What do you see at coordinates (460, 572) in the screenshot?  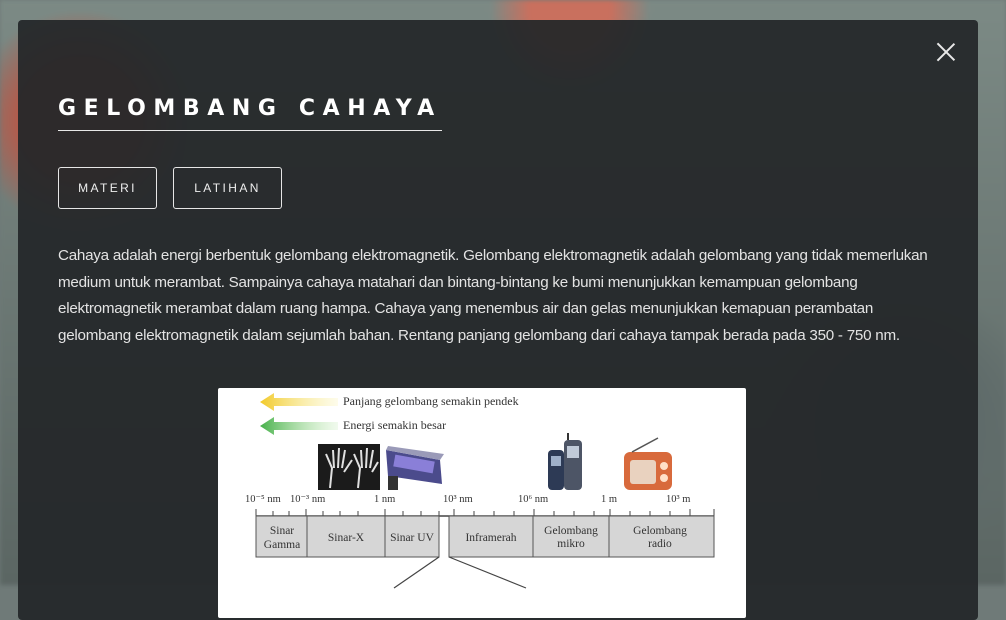 I see `visible-light-lines` at bounding box center [460, 572].